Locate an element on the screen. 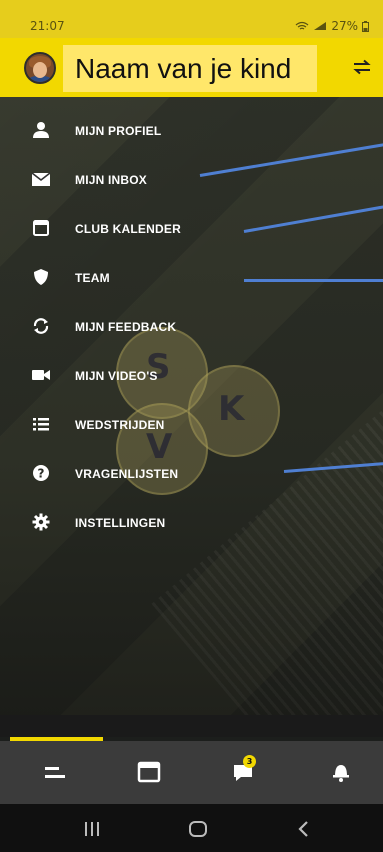 The image size is (383, 852). menu-item-wedstrijden: WEDSTRIJDEN is located at coordinates (130, 424).